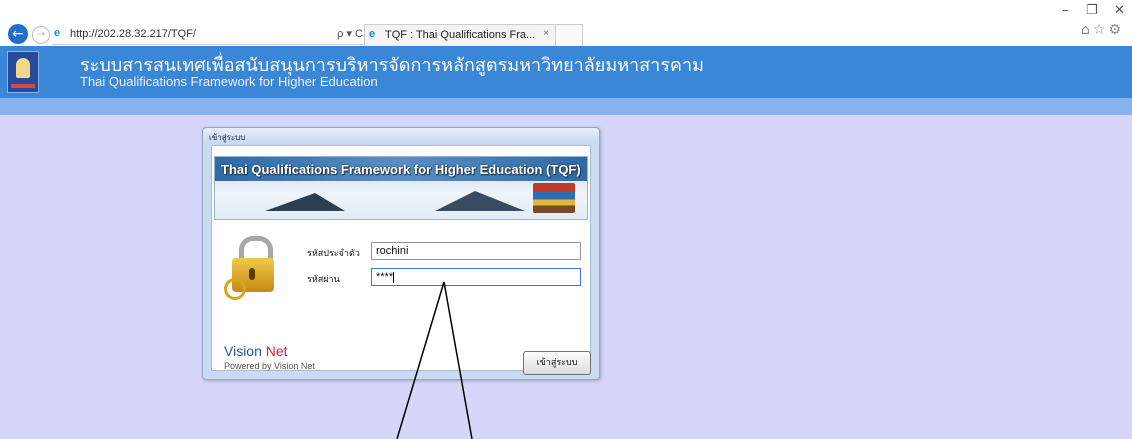 The image size is (1132, 439). Describe the element at coordinates (546, 33) in the screenshot. I see `tab-close-icon: ×` at that location.